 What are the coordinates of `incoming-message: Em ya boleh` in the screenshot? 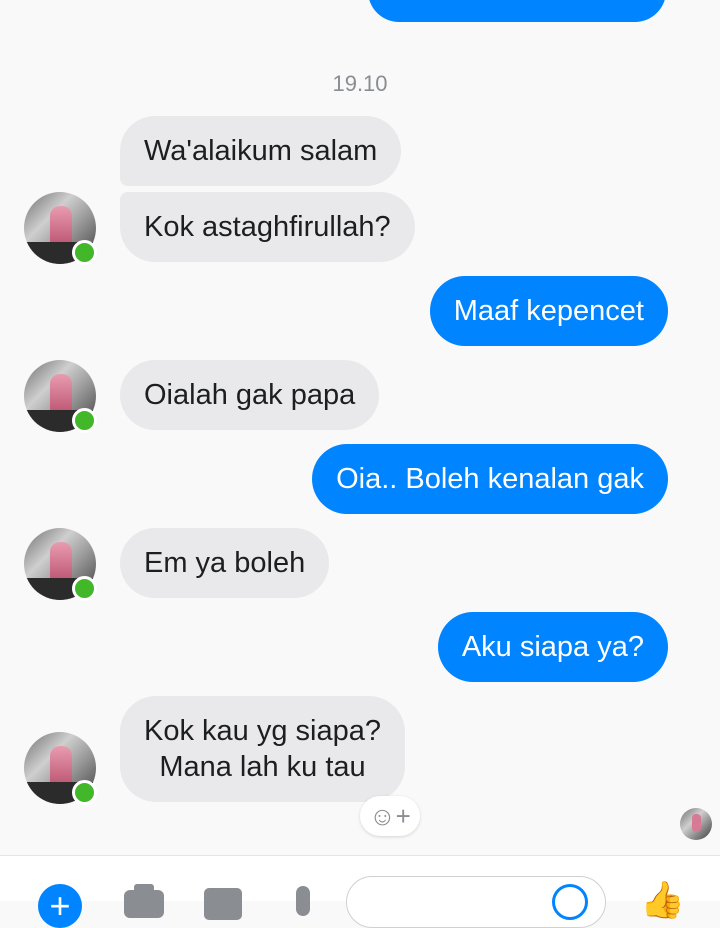 It's located at (225, 563).